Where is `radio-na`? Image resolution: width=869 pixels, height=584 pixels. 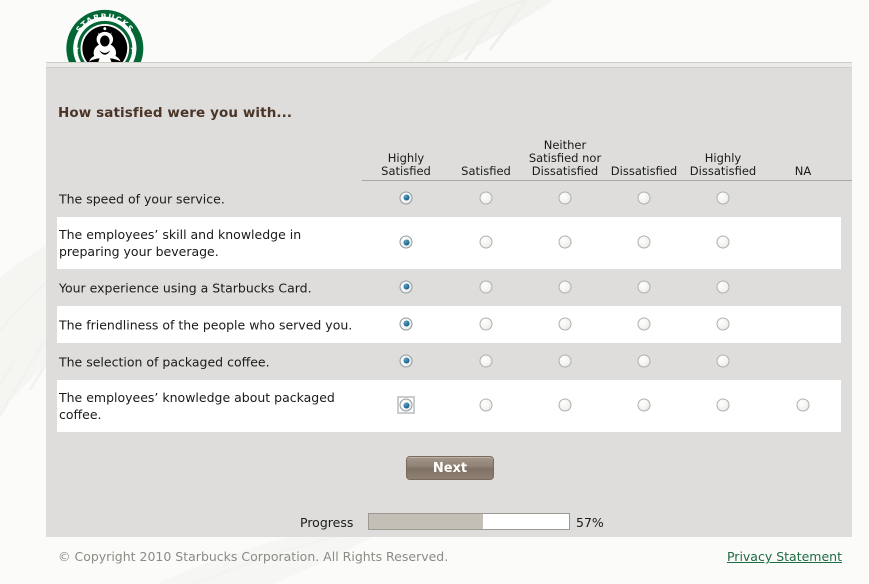
radio-na is located at coordinates (803, 405).